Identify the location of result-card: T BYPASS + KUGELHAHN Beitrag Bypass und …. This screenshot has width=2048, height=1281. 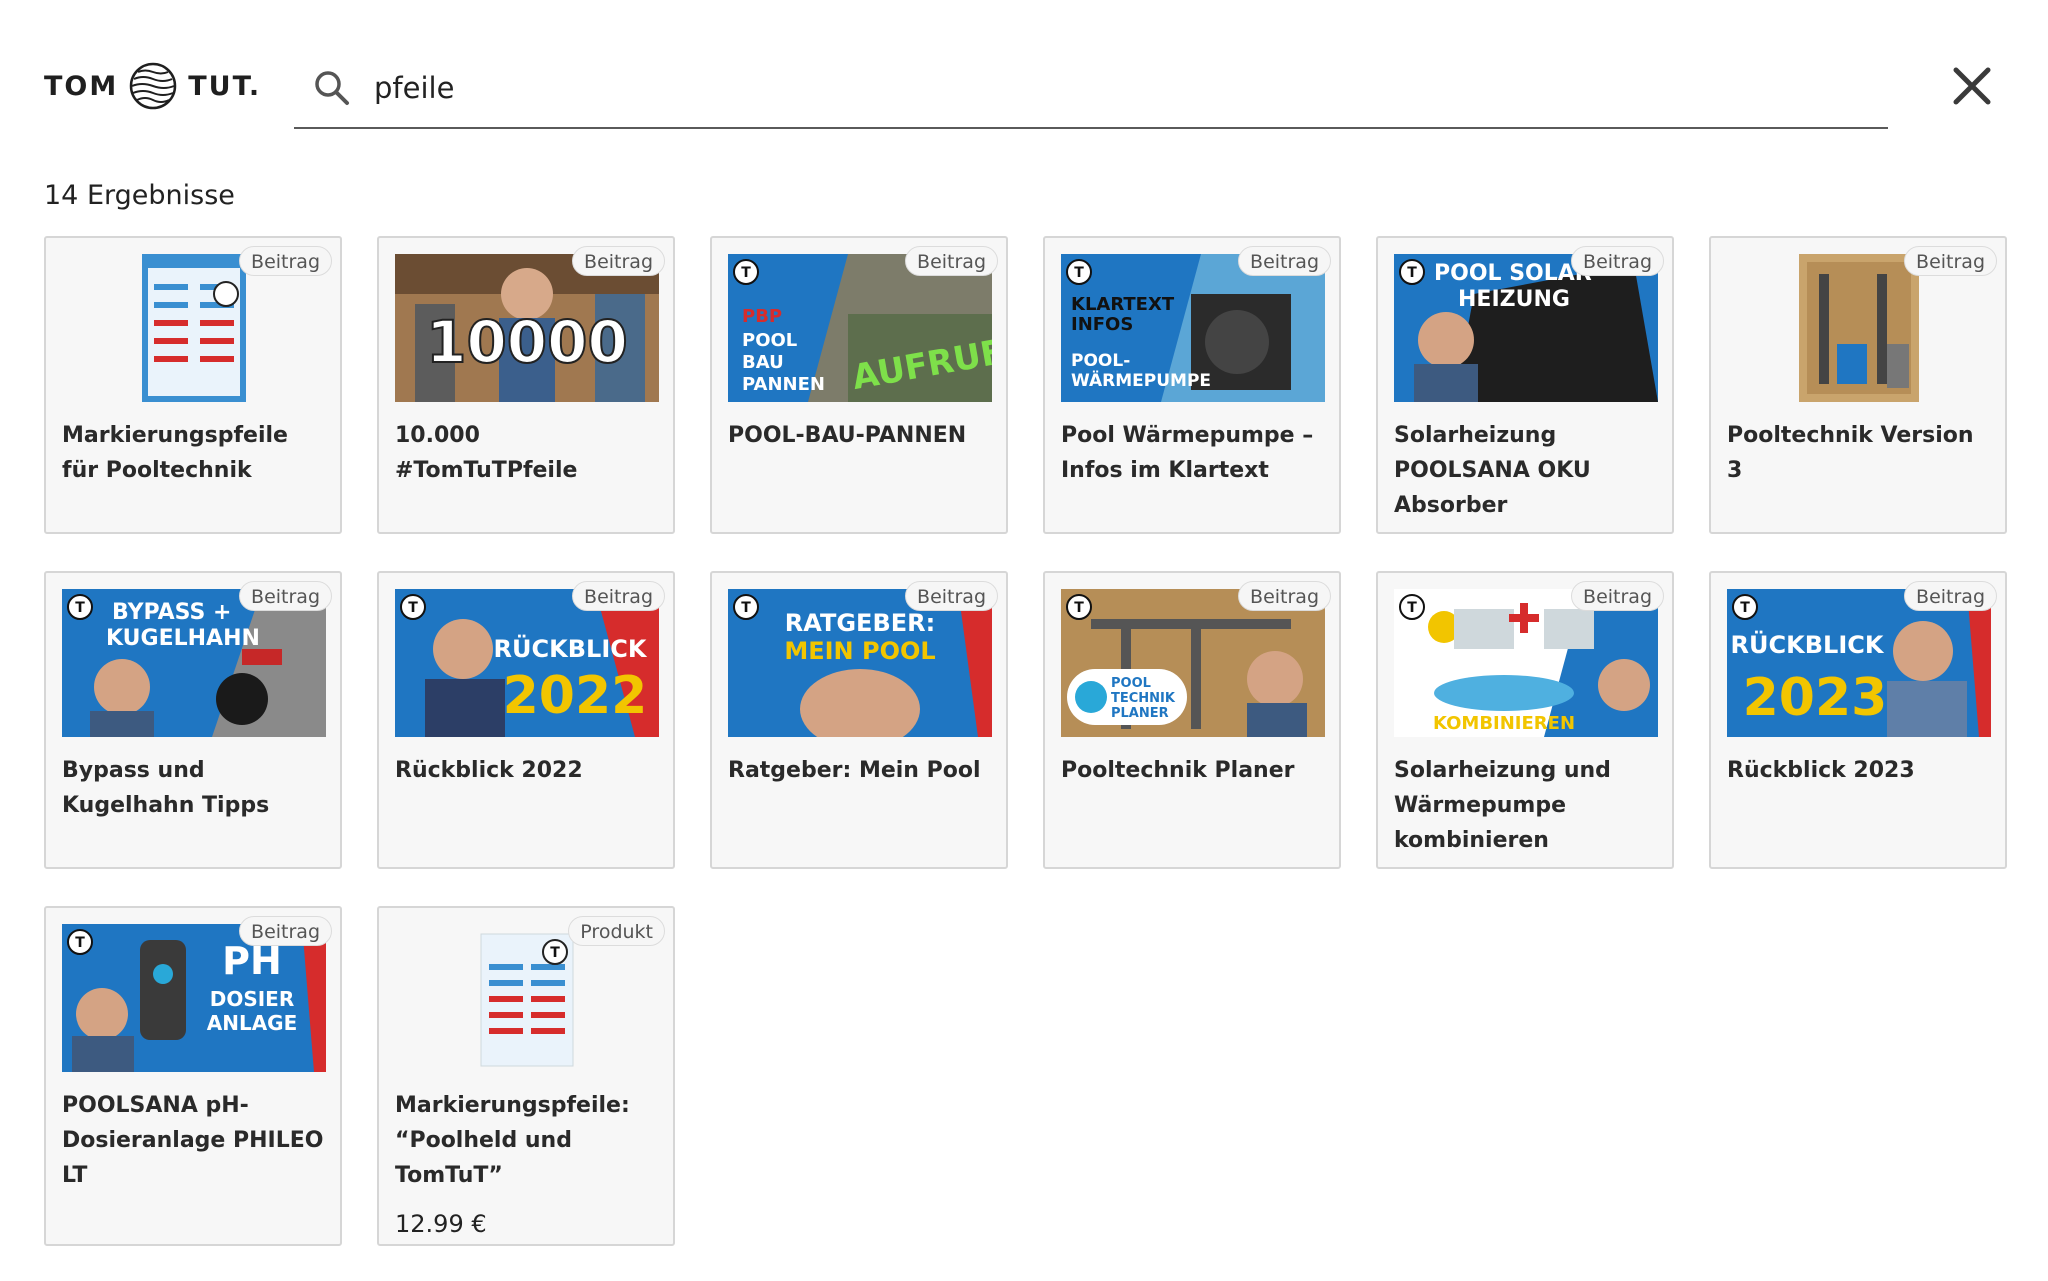
(193, 720).